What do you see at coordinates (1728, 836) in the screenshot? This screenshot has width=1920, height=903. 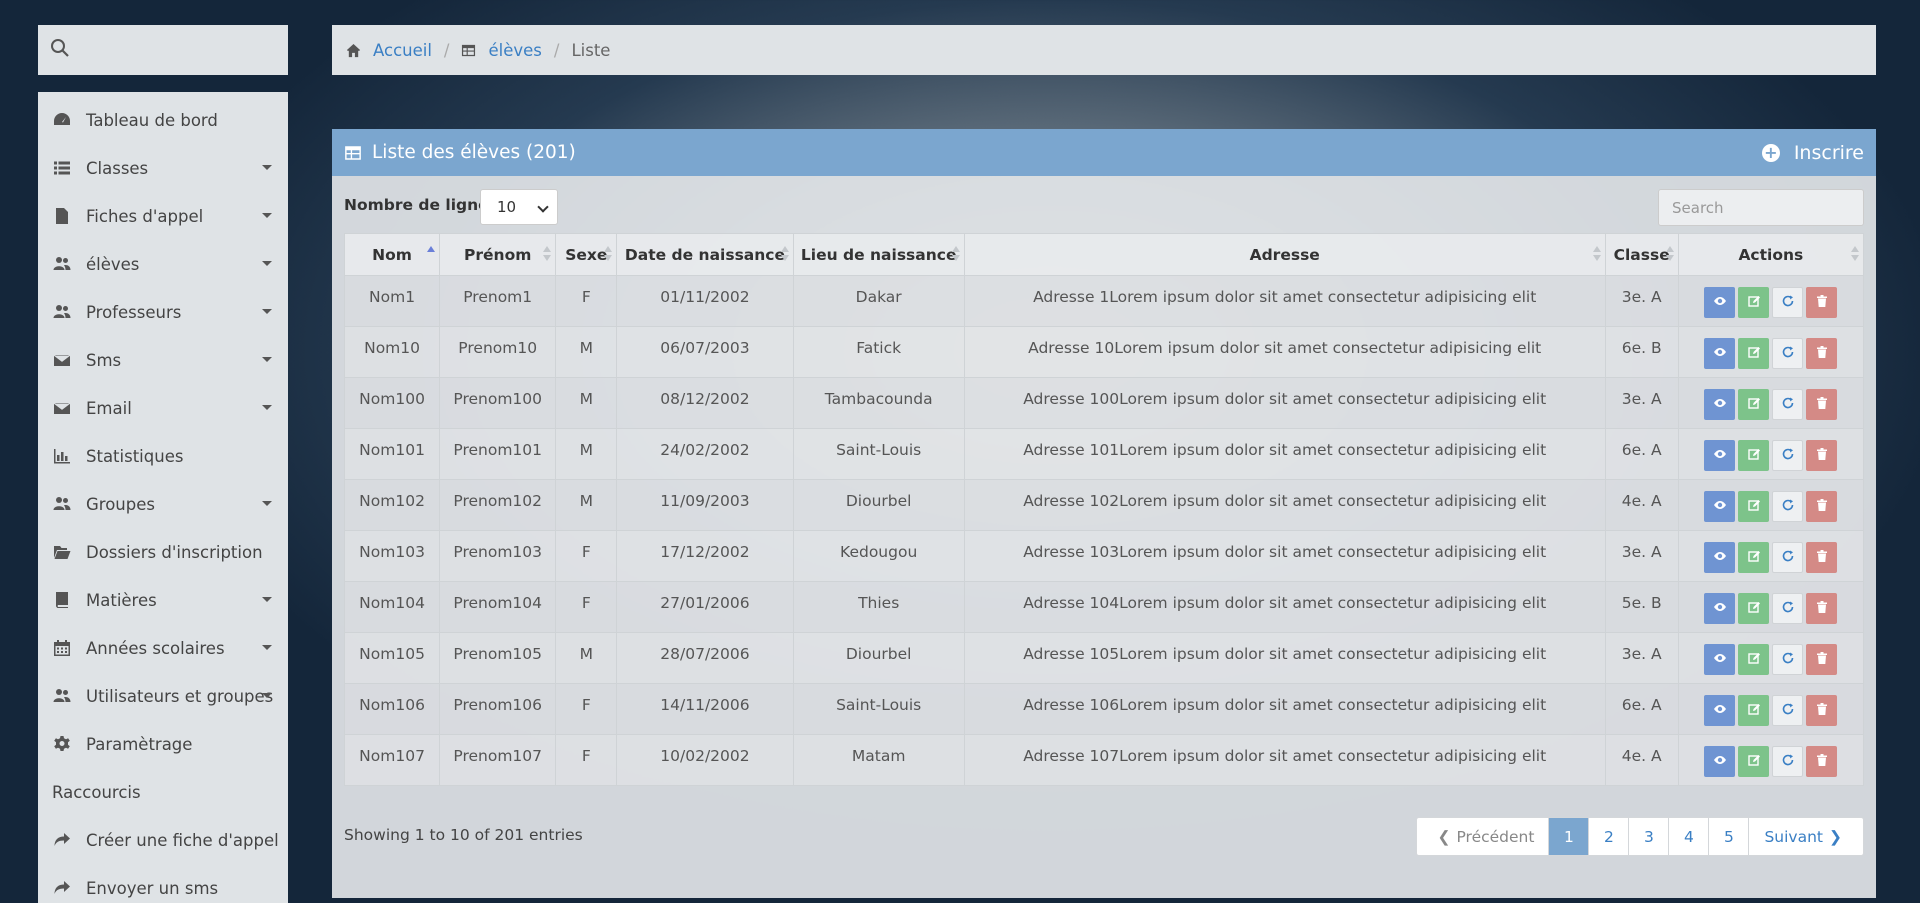 I see `pagination-page-5: 5` at bounding box center [1728, 836].